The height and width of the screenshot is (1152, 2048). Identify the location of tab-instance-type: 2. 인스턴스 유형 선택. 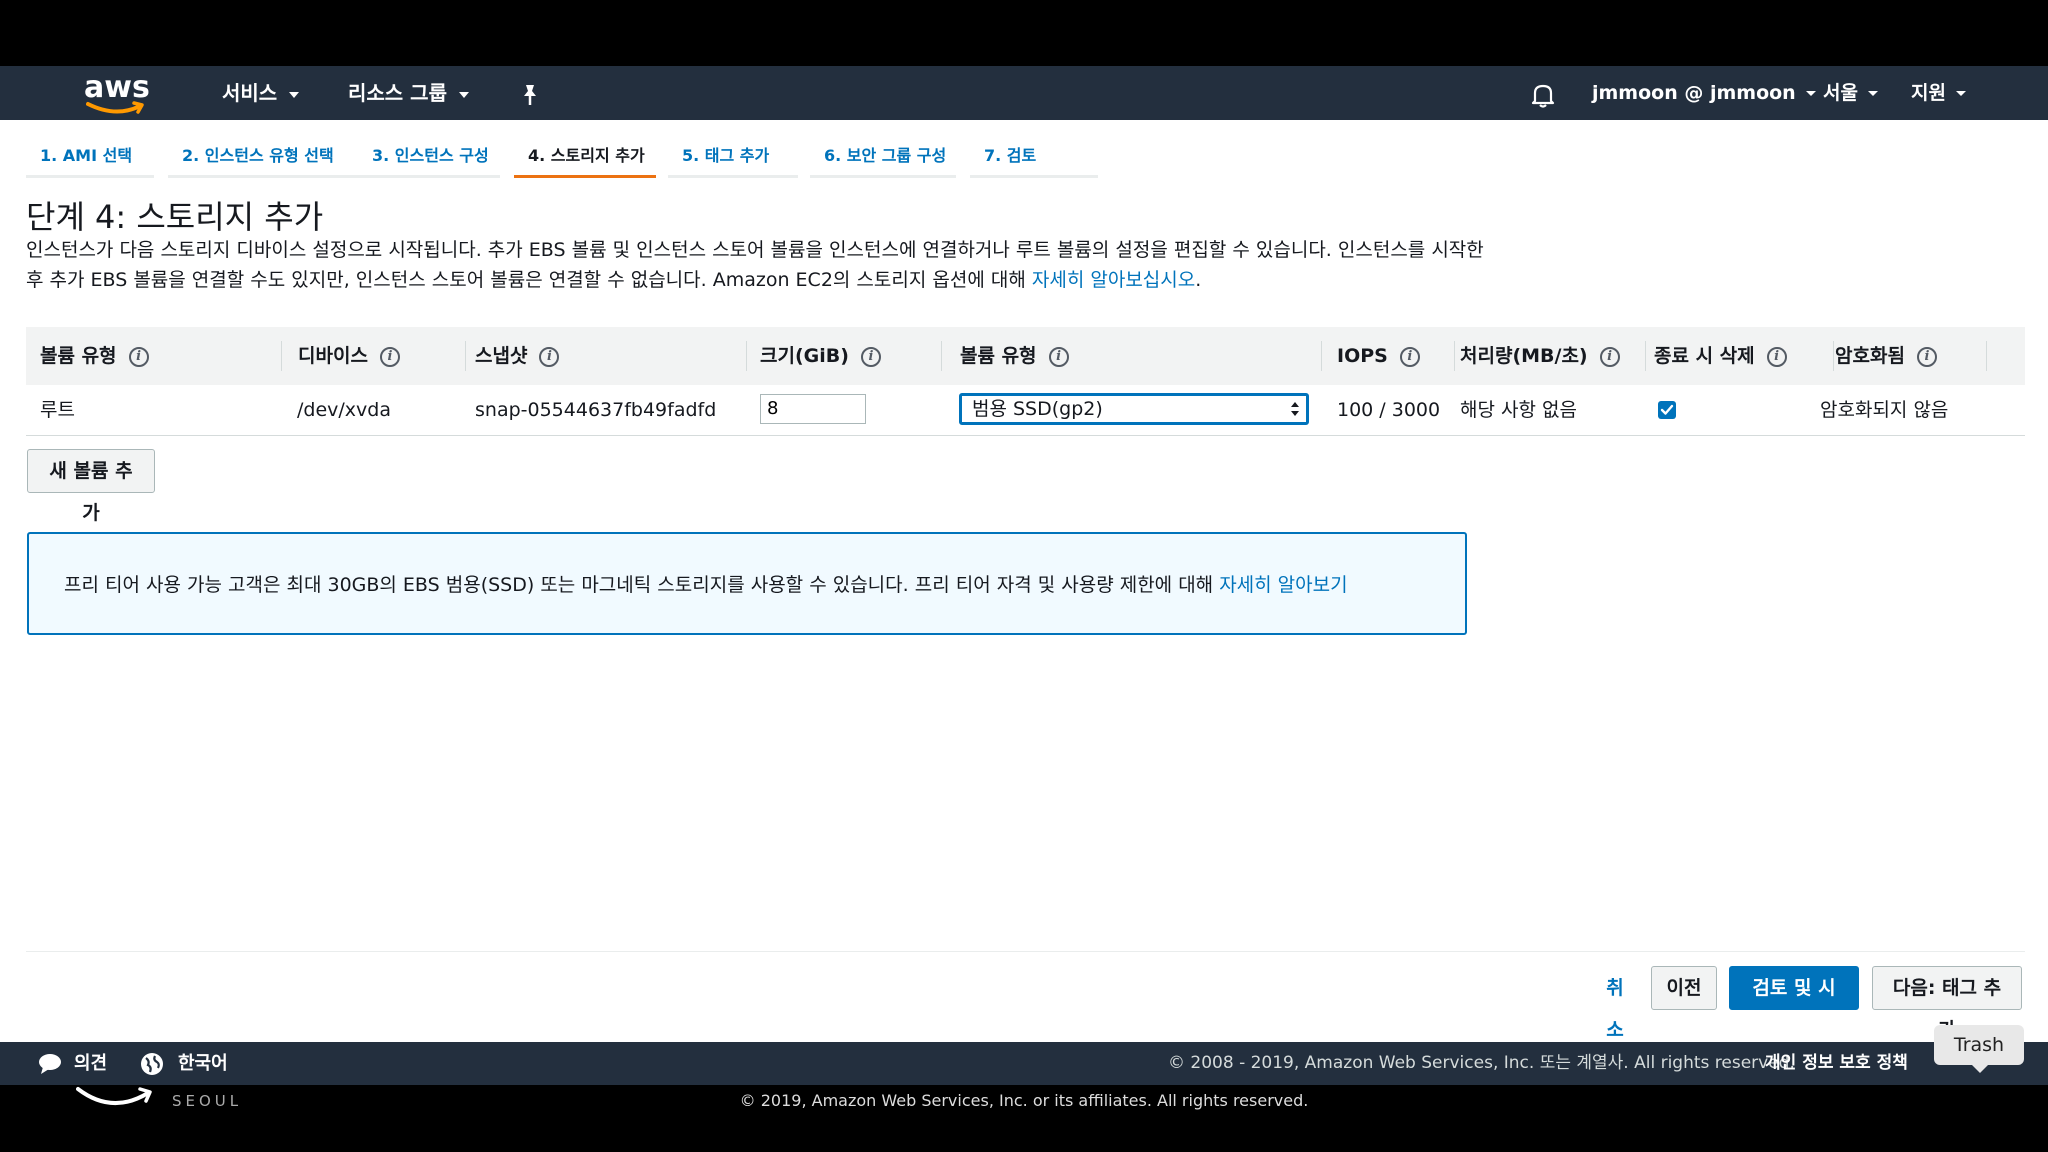
(270, 160).